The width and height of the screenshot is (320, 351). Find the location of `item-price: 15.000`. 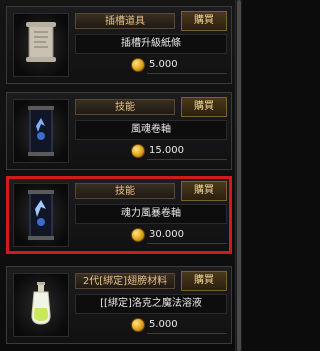

item-price: 15.000 is located at coordinates (166, 150).